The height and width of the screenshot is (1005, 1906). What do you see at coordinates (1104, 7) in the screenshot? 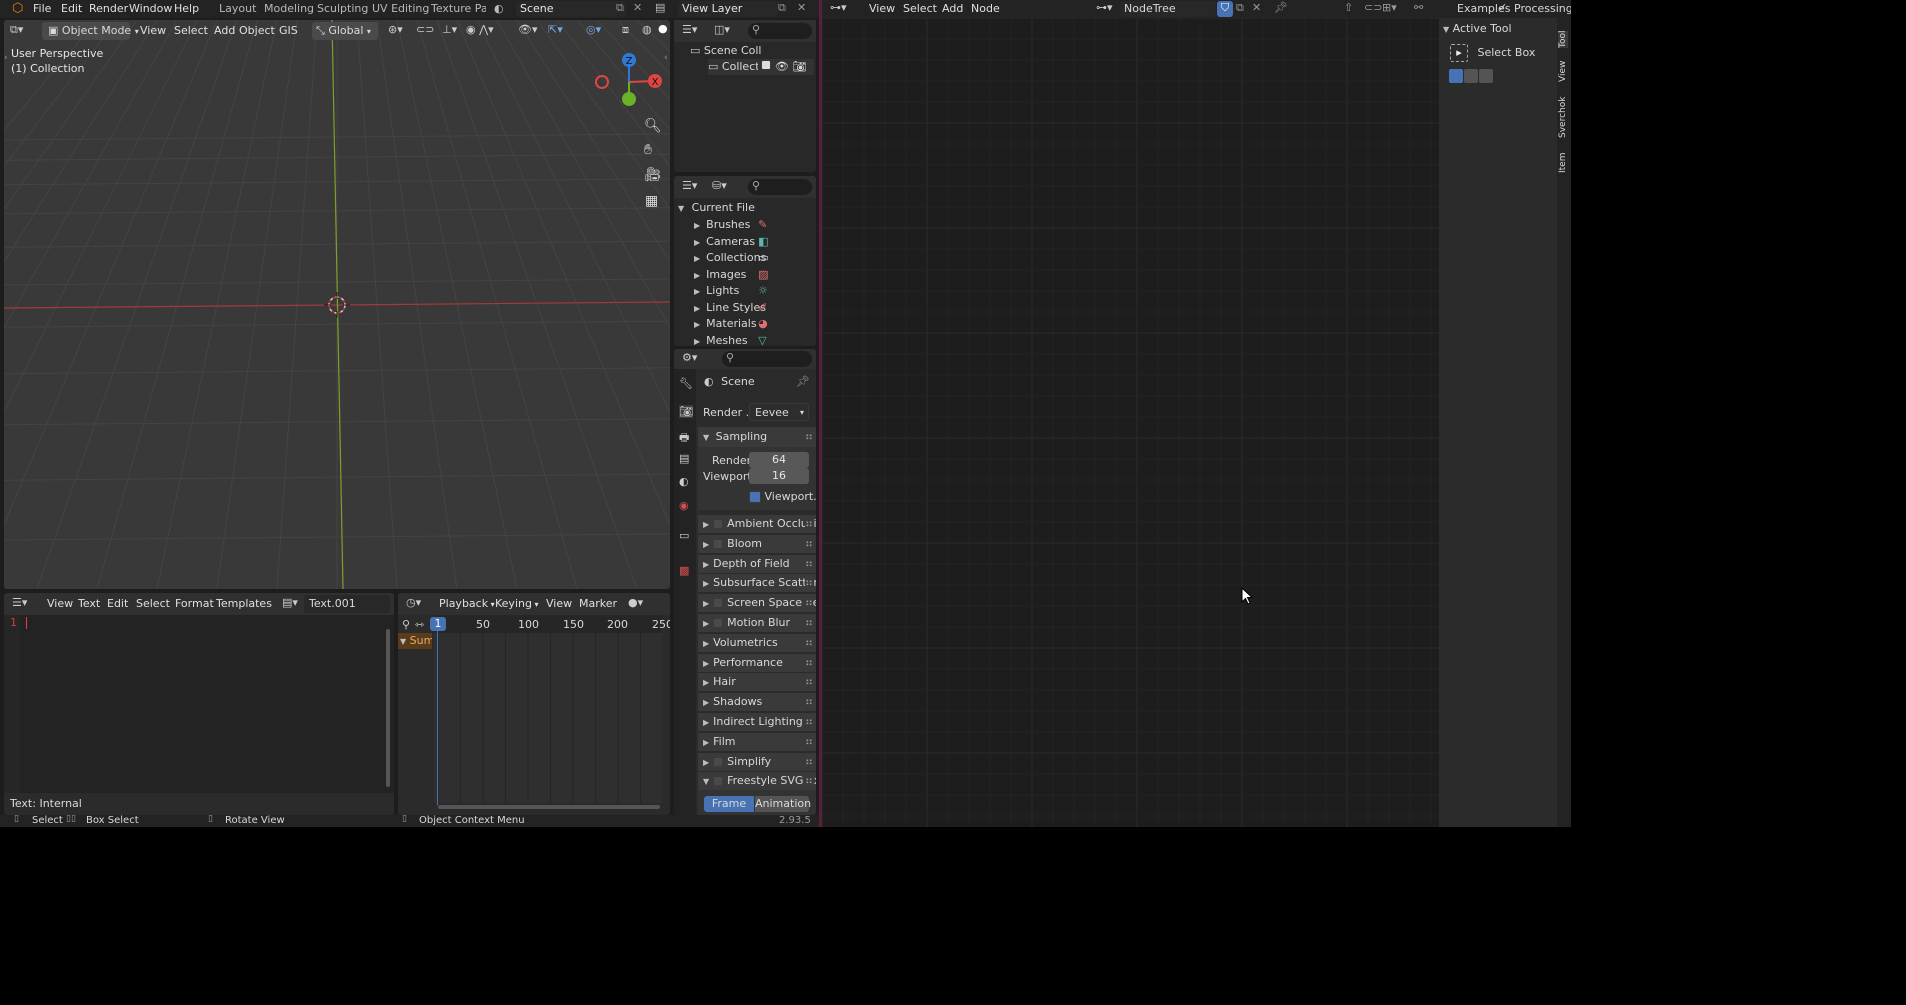
I see `node-tree-type-icon: ⊶▾` at bounding box center [1104, 7].